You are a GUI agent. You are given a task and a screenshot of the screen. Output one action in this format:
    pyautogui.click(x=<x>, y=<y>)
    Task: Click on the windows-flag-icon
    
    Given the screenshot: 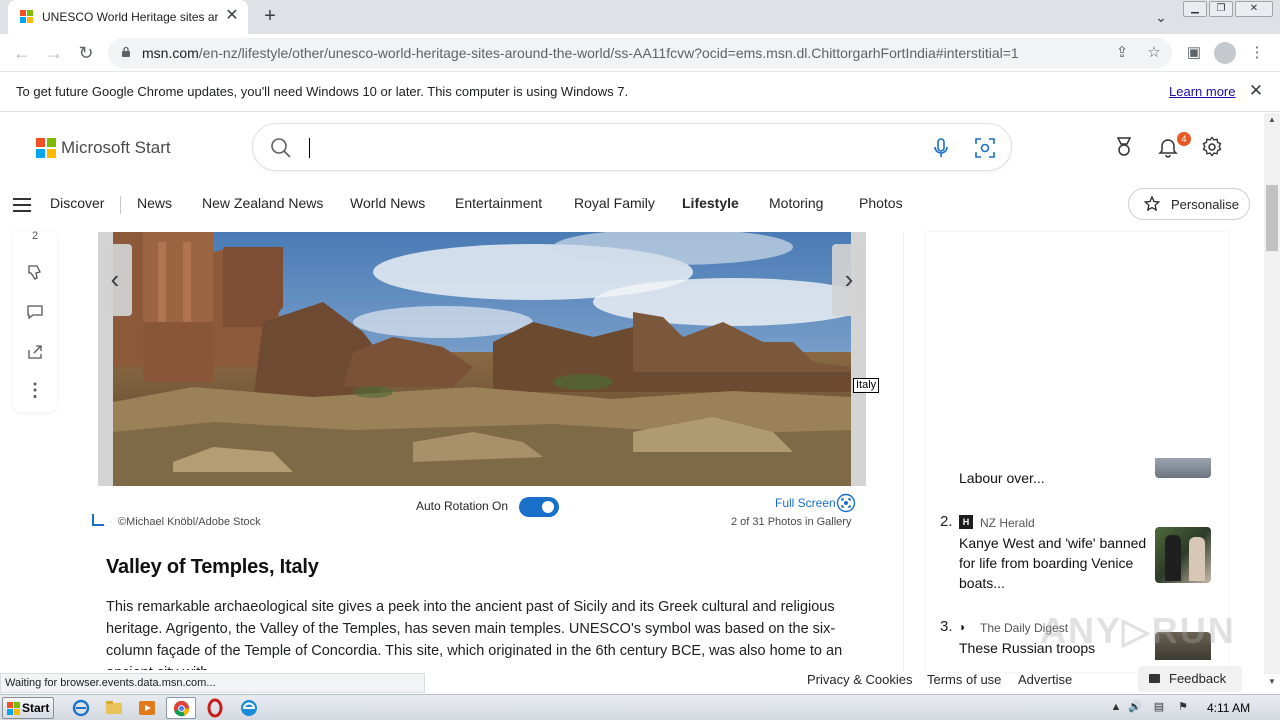 What is the action you would take?
    pyautogui.click(x=13, y=708)
    